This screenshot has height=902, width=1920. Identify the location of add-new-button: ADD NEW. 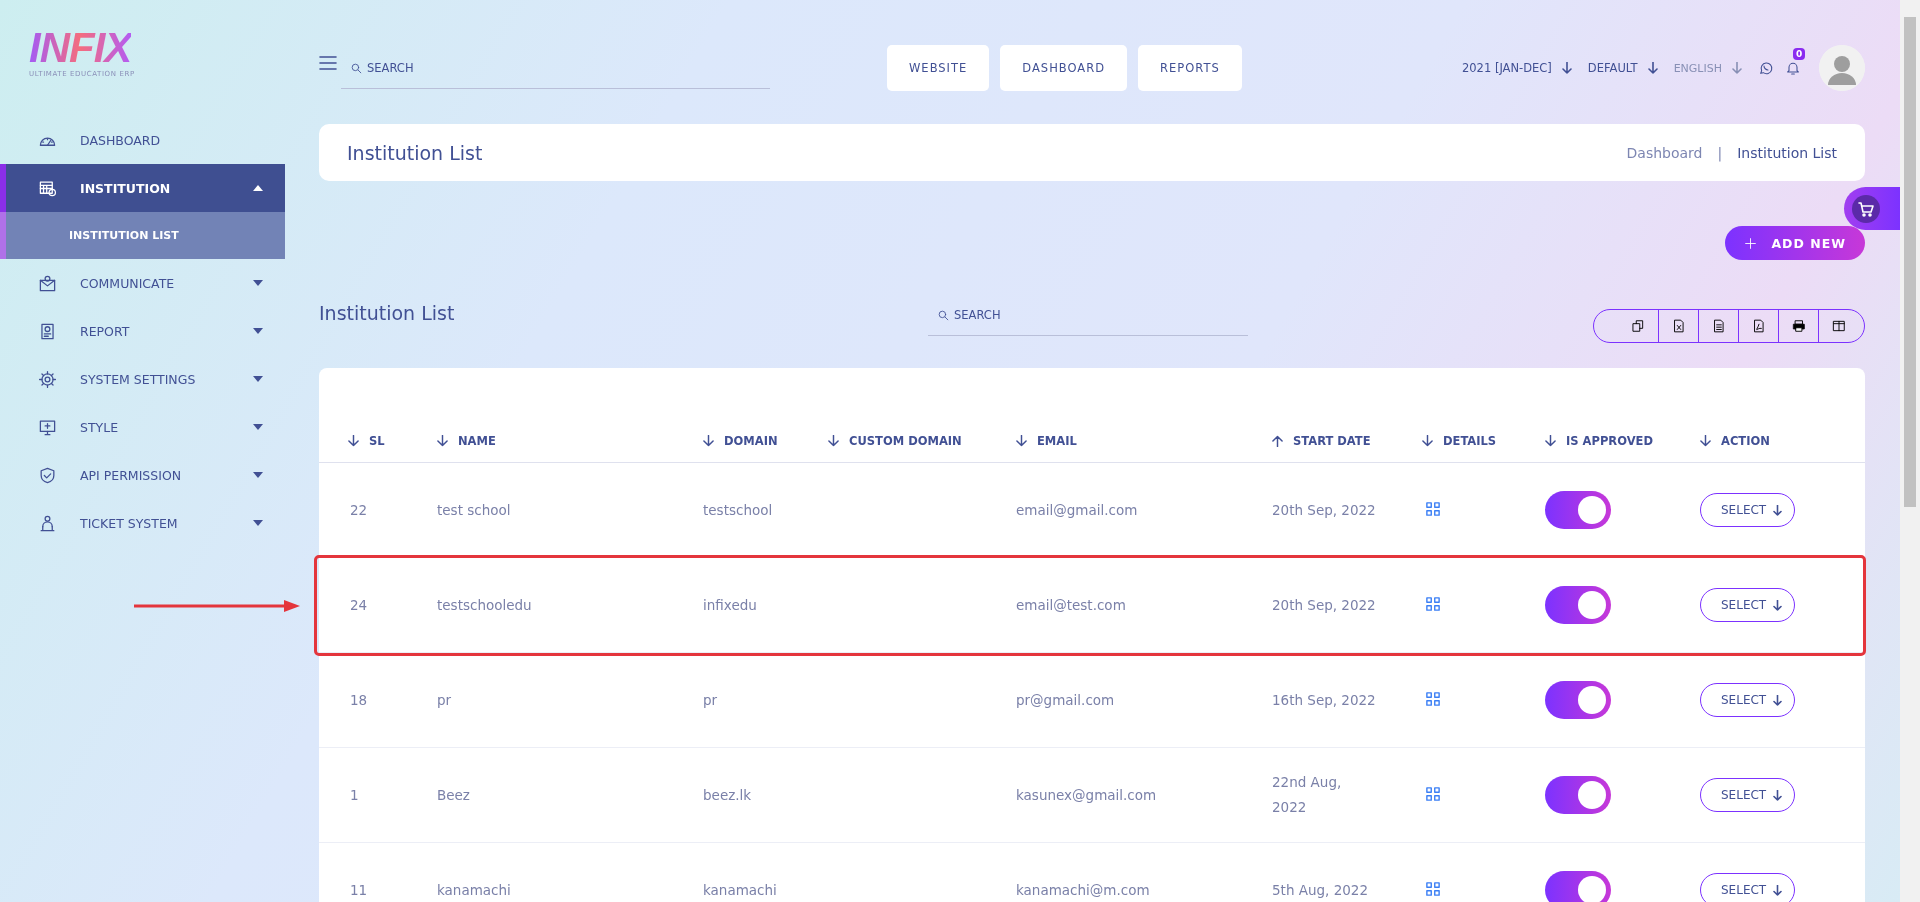
(1795, 243).